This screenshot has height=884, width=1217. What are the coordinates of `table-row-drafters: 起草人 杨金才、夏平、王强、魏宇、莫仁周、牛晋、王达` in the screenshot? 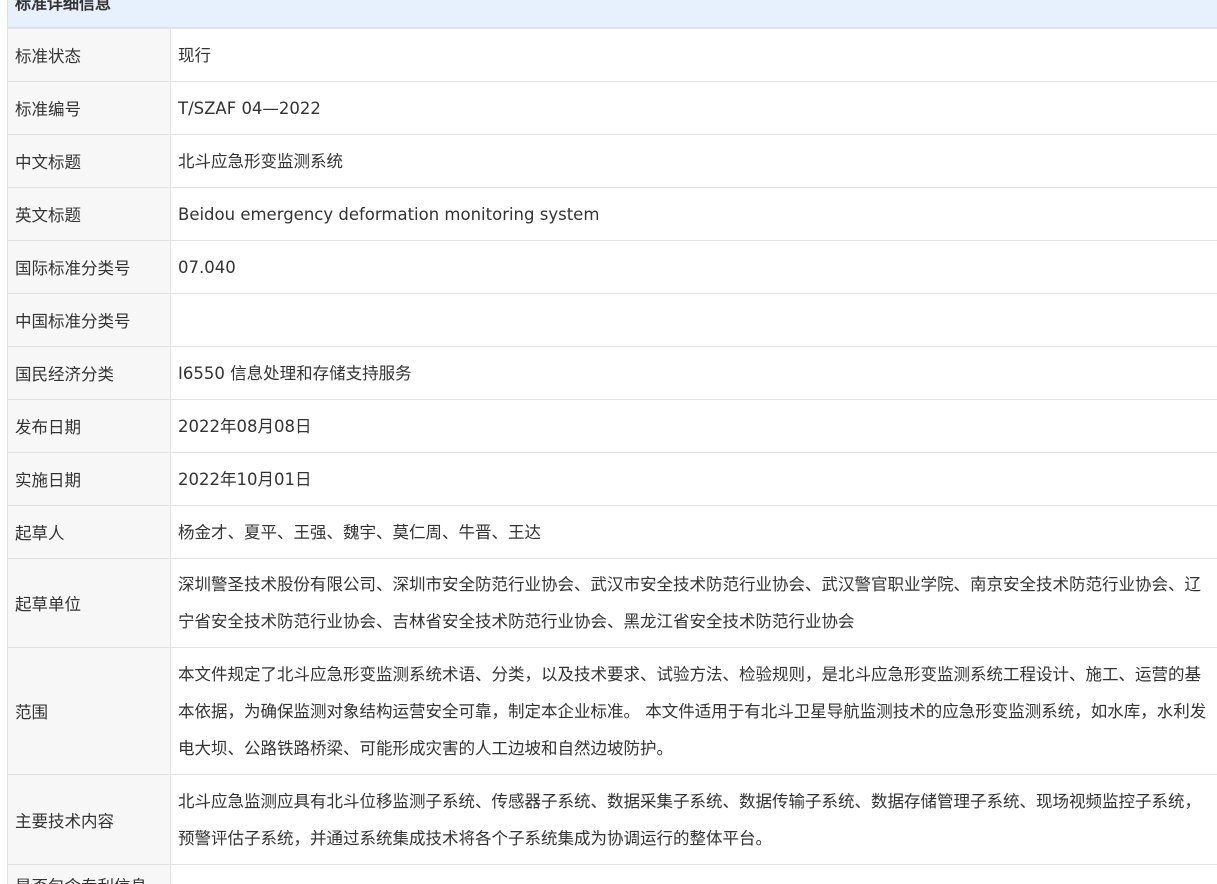 It's located at (612, 532).